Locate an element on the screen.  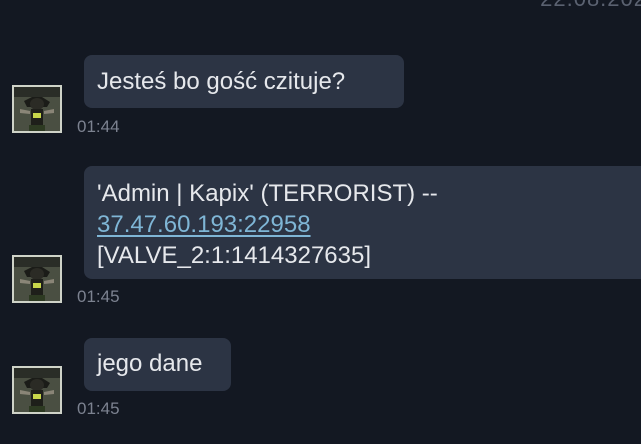
message-time: 01:44 is located at coordinates (98, 126).